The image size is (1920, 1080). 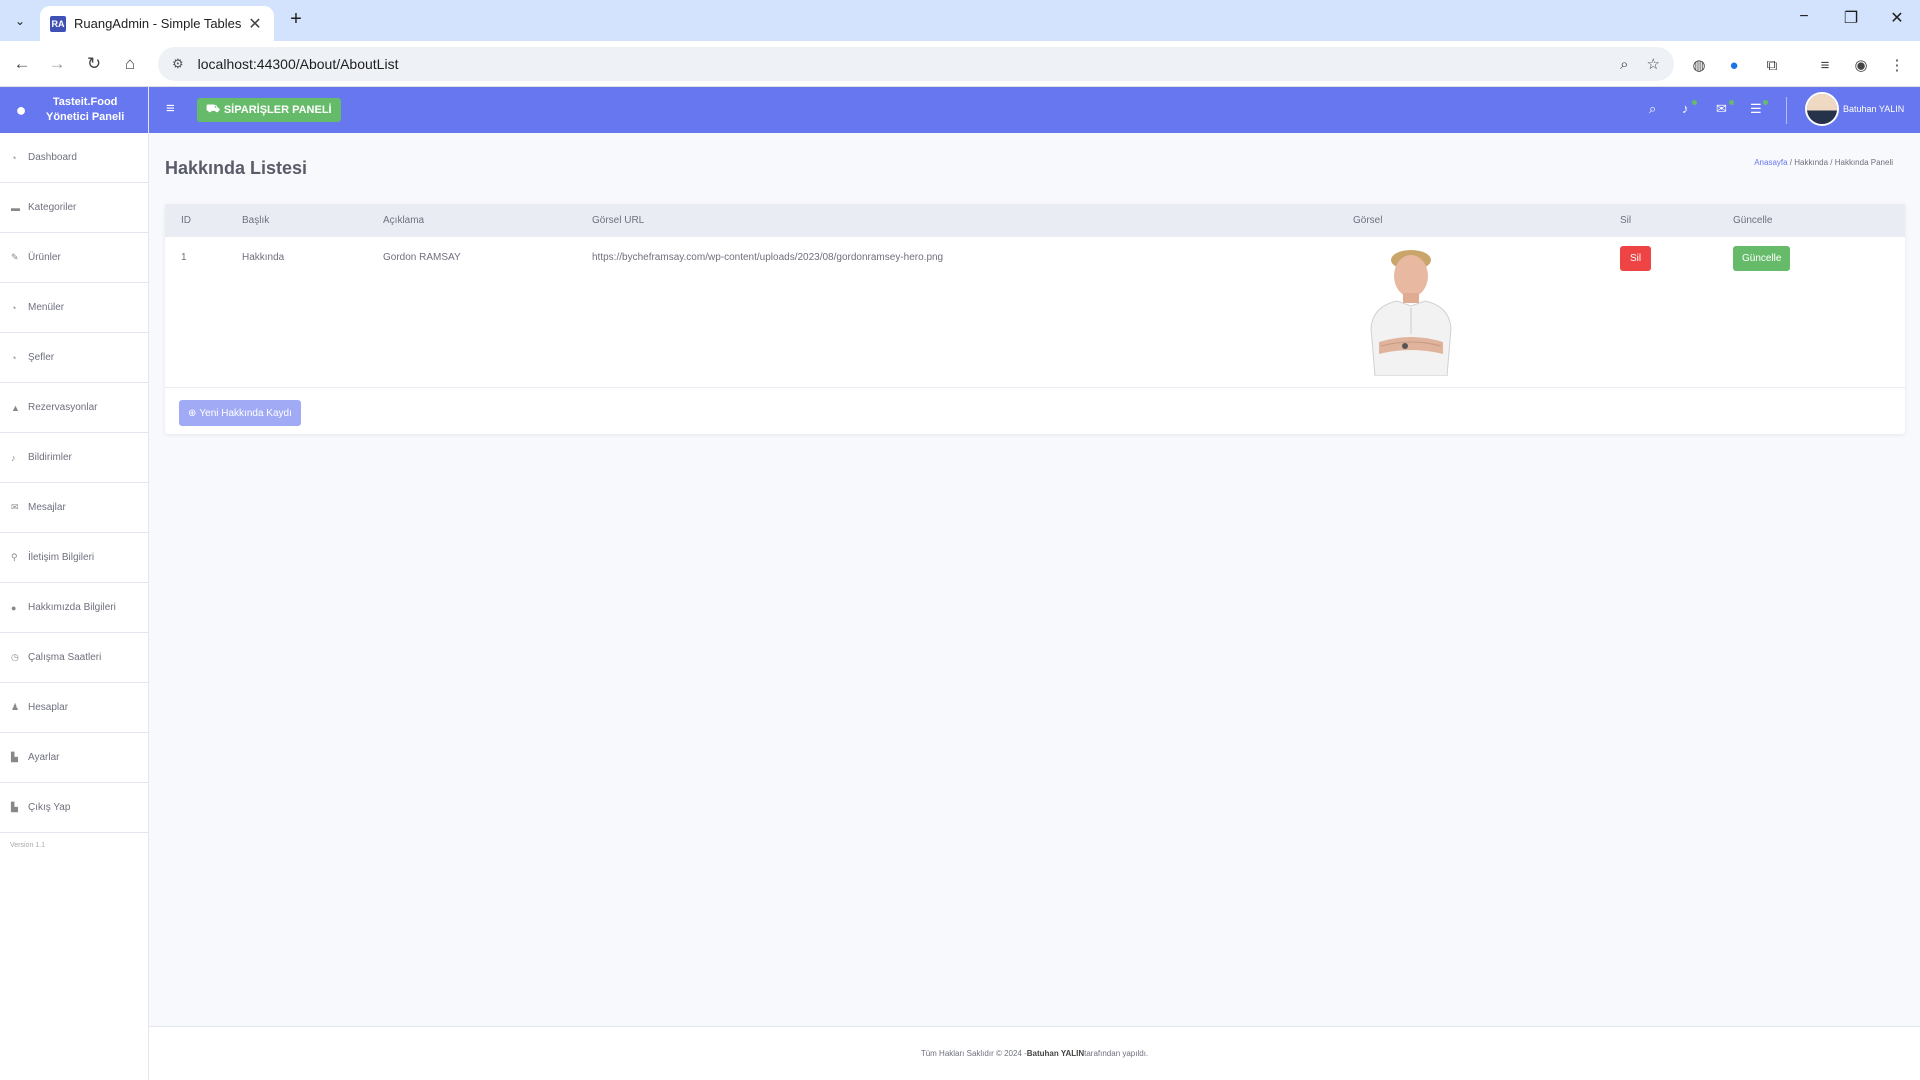 What do you see at coordinates (1652, 109) in the screenshot?
I see `search-icon: ⌕` at bounding box center [1652, 109].